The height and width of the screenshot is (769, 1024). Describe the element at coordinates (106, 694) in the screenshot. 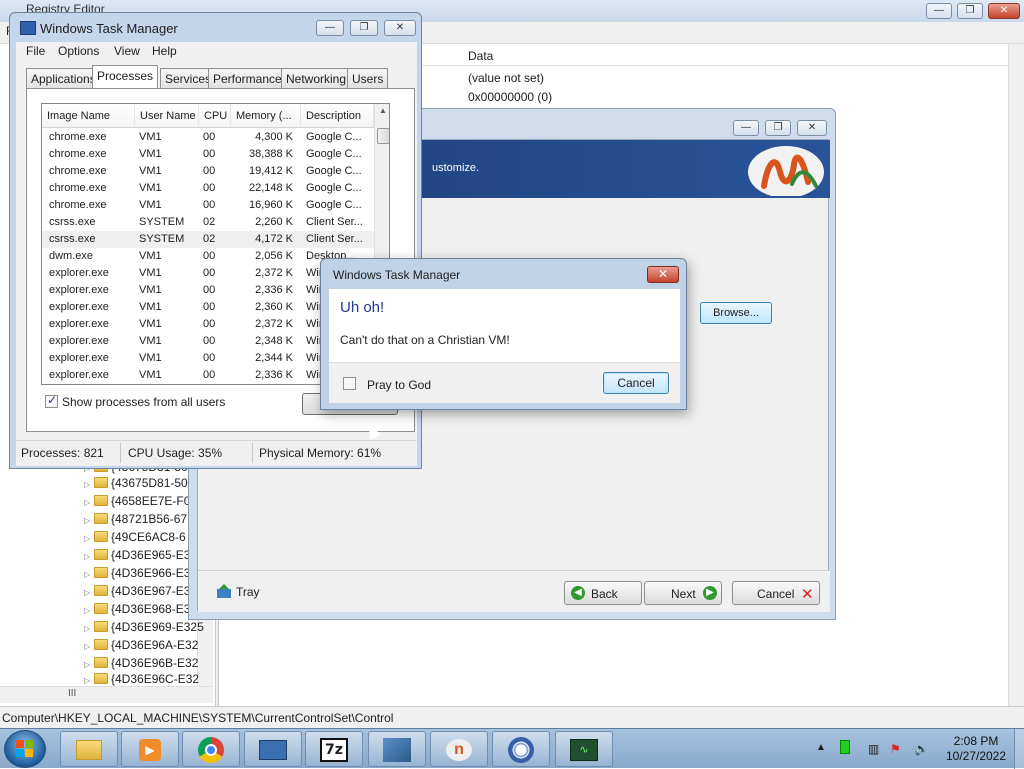

I see `tree-horizontal-scrollbar: III` at that location.